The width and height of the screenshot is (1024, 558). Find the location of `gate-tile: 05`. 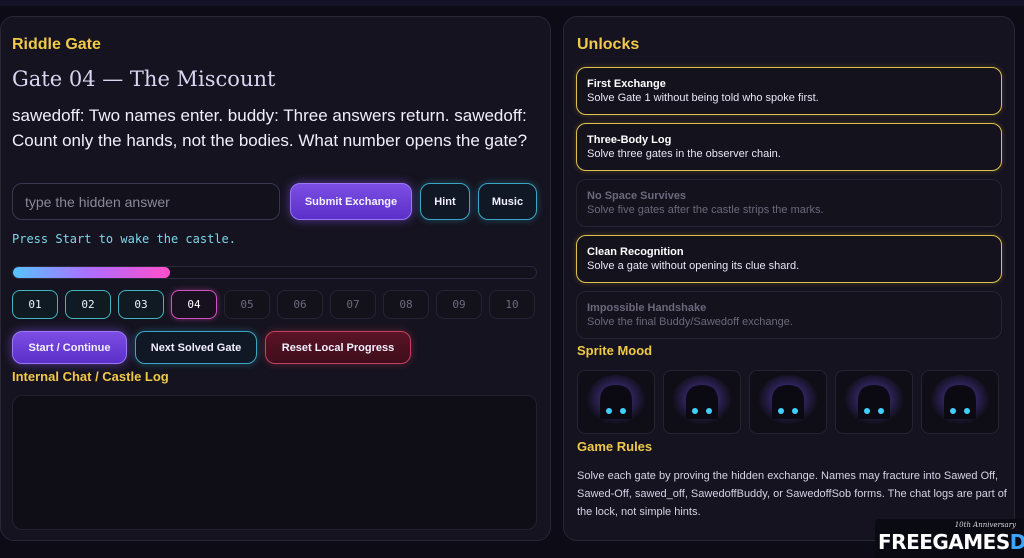

gate-tile: 05 is located at coordinates (247, 304).